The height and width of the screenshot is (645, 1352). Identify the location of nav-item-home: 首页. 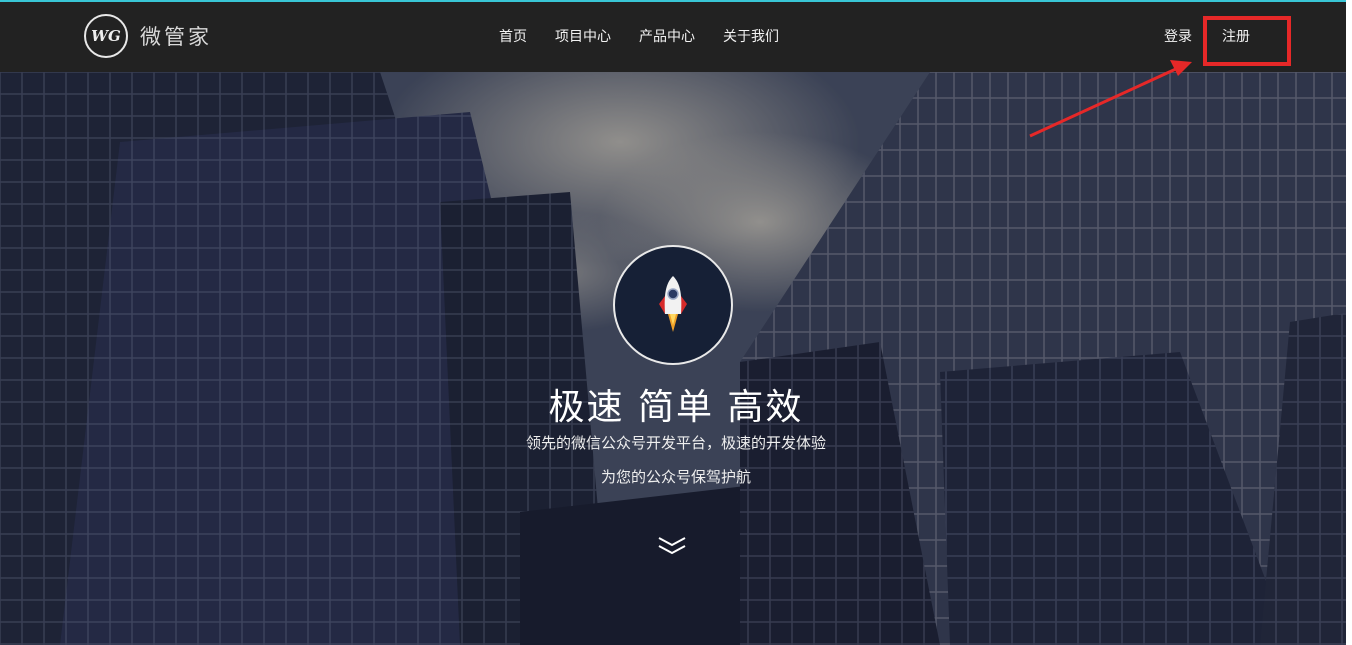
(513, 37).